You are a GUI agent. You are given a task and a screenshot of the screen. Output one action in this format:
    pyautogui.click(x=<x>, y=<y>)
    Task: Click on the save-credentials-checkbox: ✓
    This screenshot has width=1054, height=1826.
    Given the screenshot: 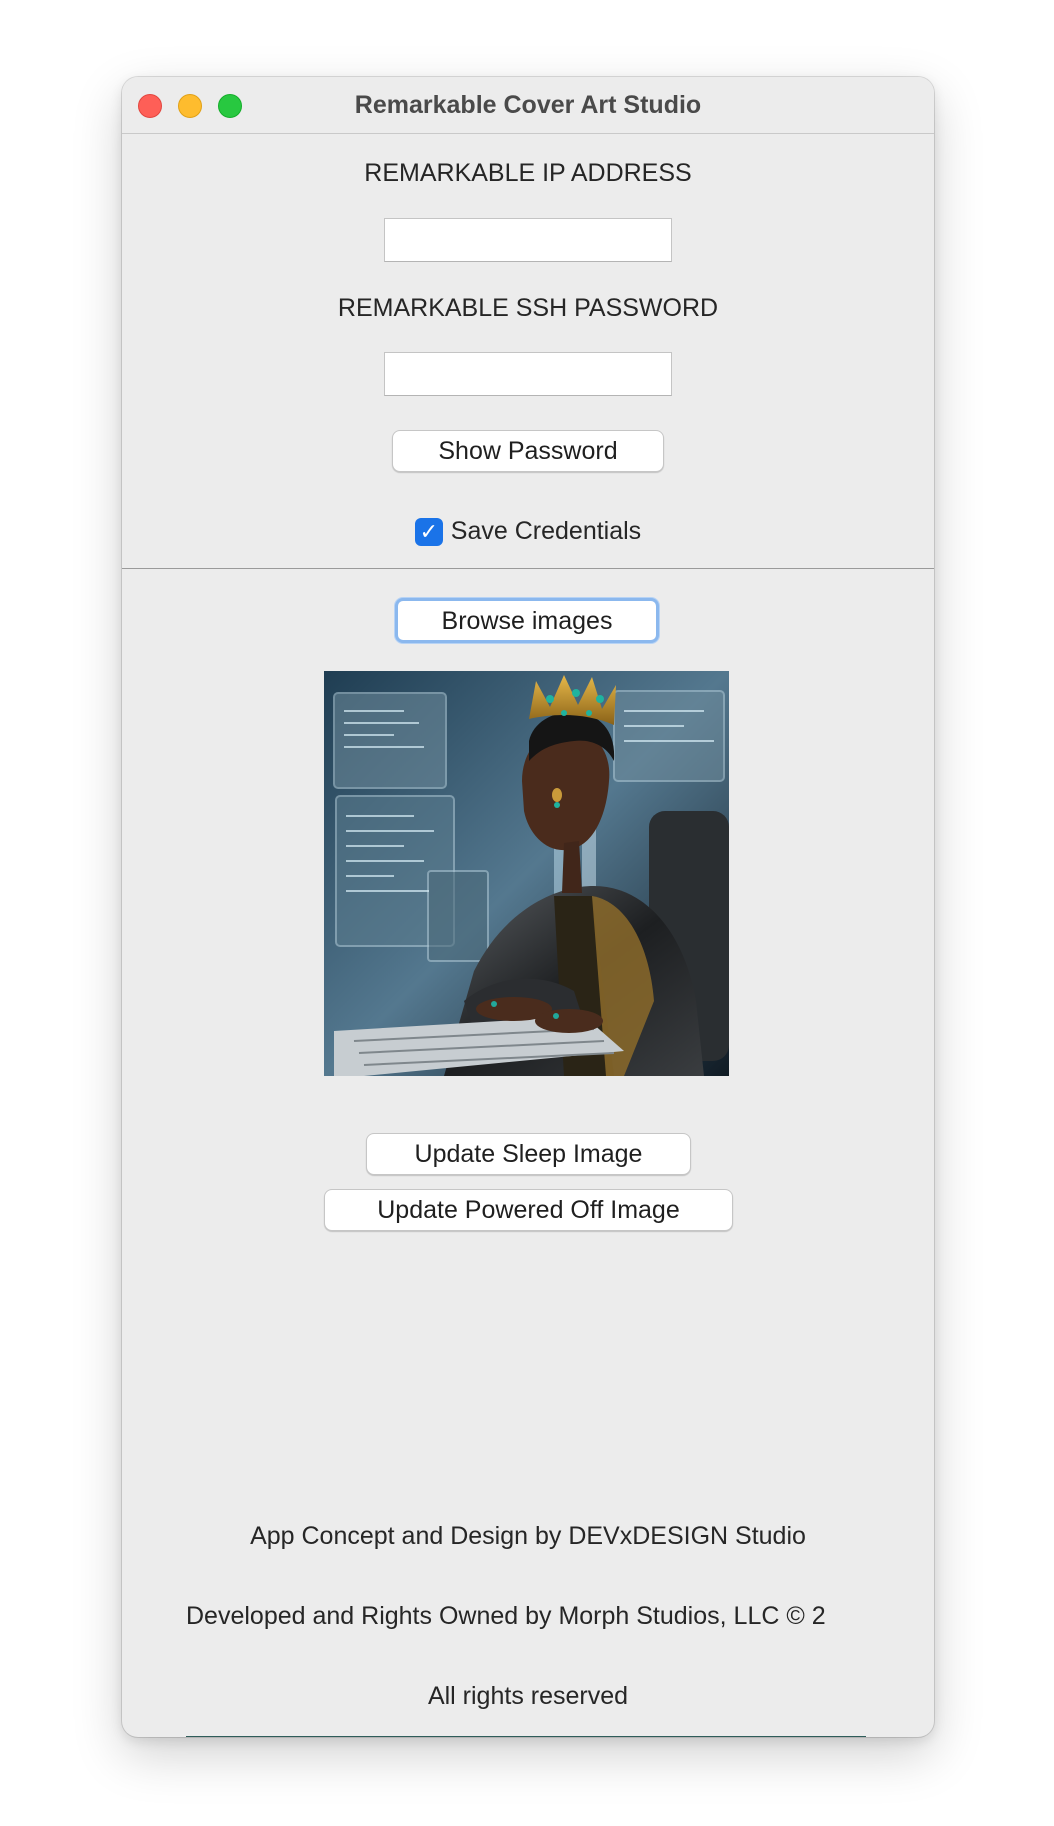 What is the action you would take?
    pyautogui.click(x=428, y=531)
    